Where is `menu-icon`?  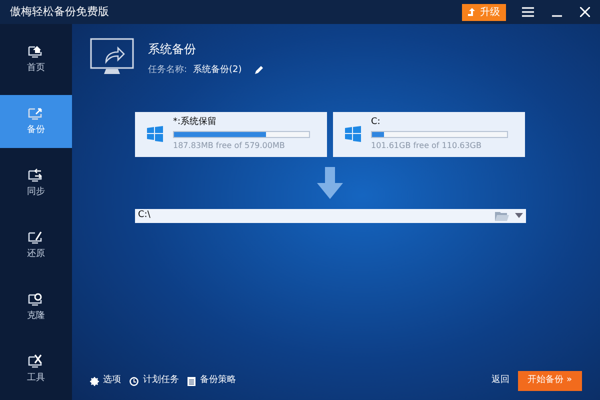 menu-icon is located at coordinates (528, 12).